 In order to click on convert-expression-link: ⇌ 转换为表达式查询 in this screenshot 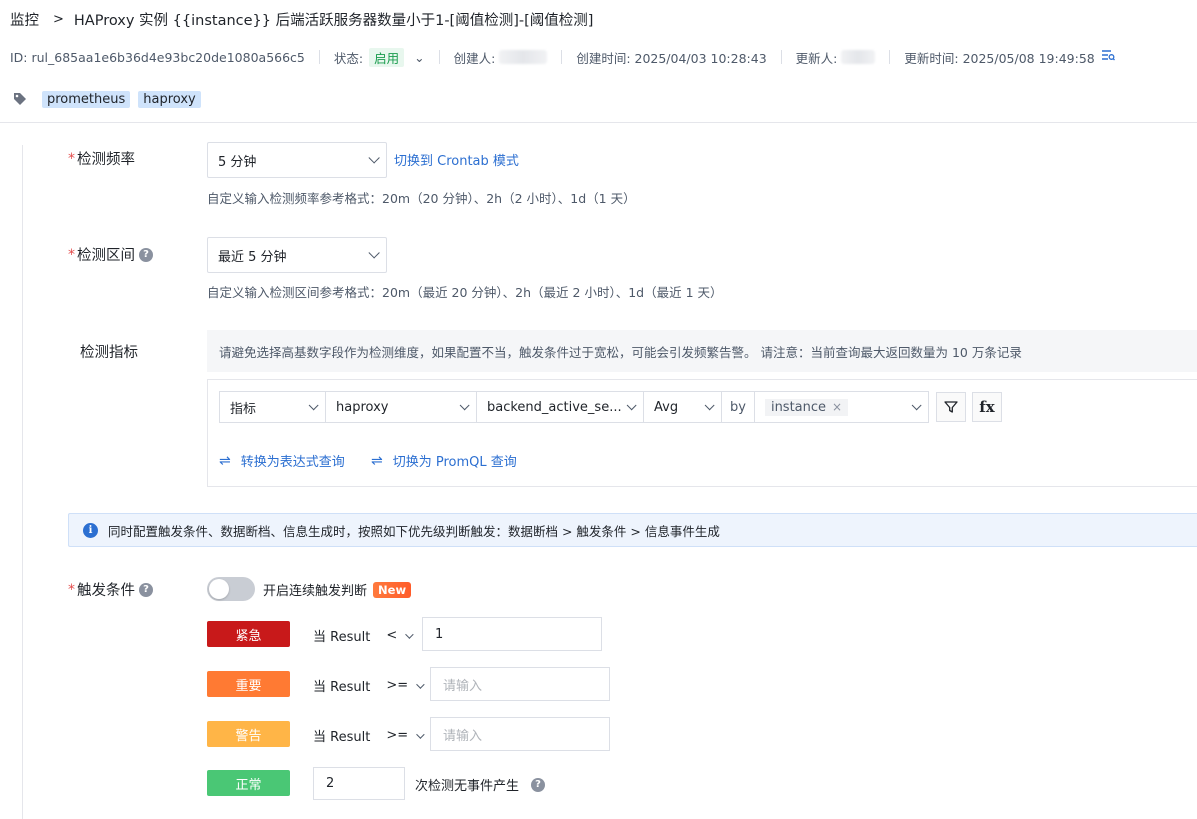, I will do `click(282, 461)`.